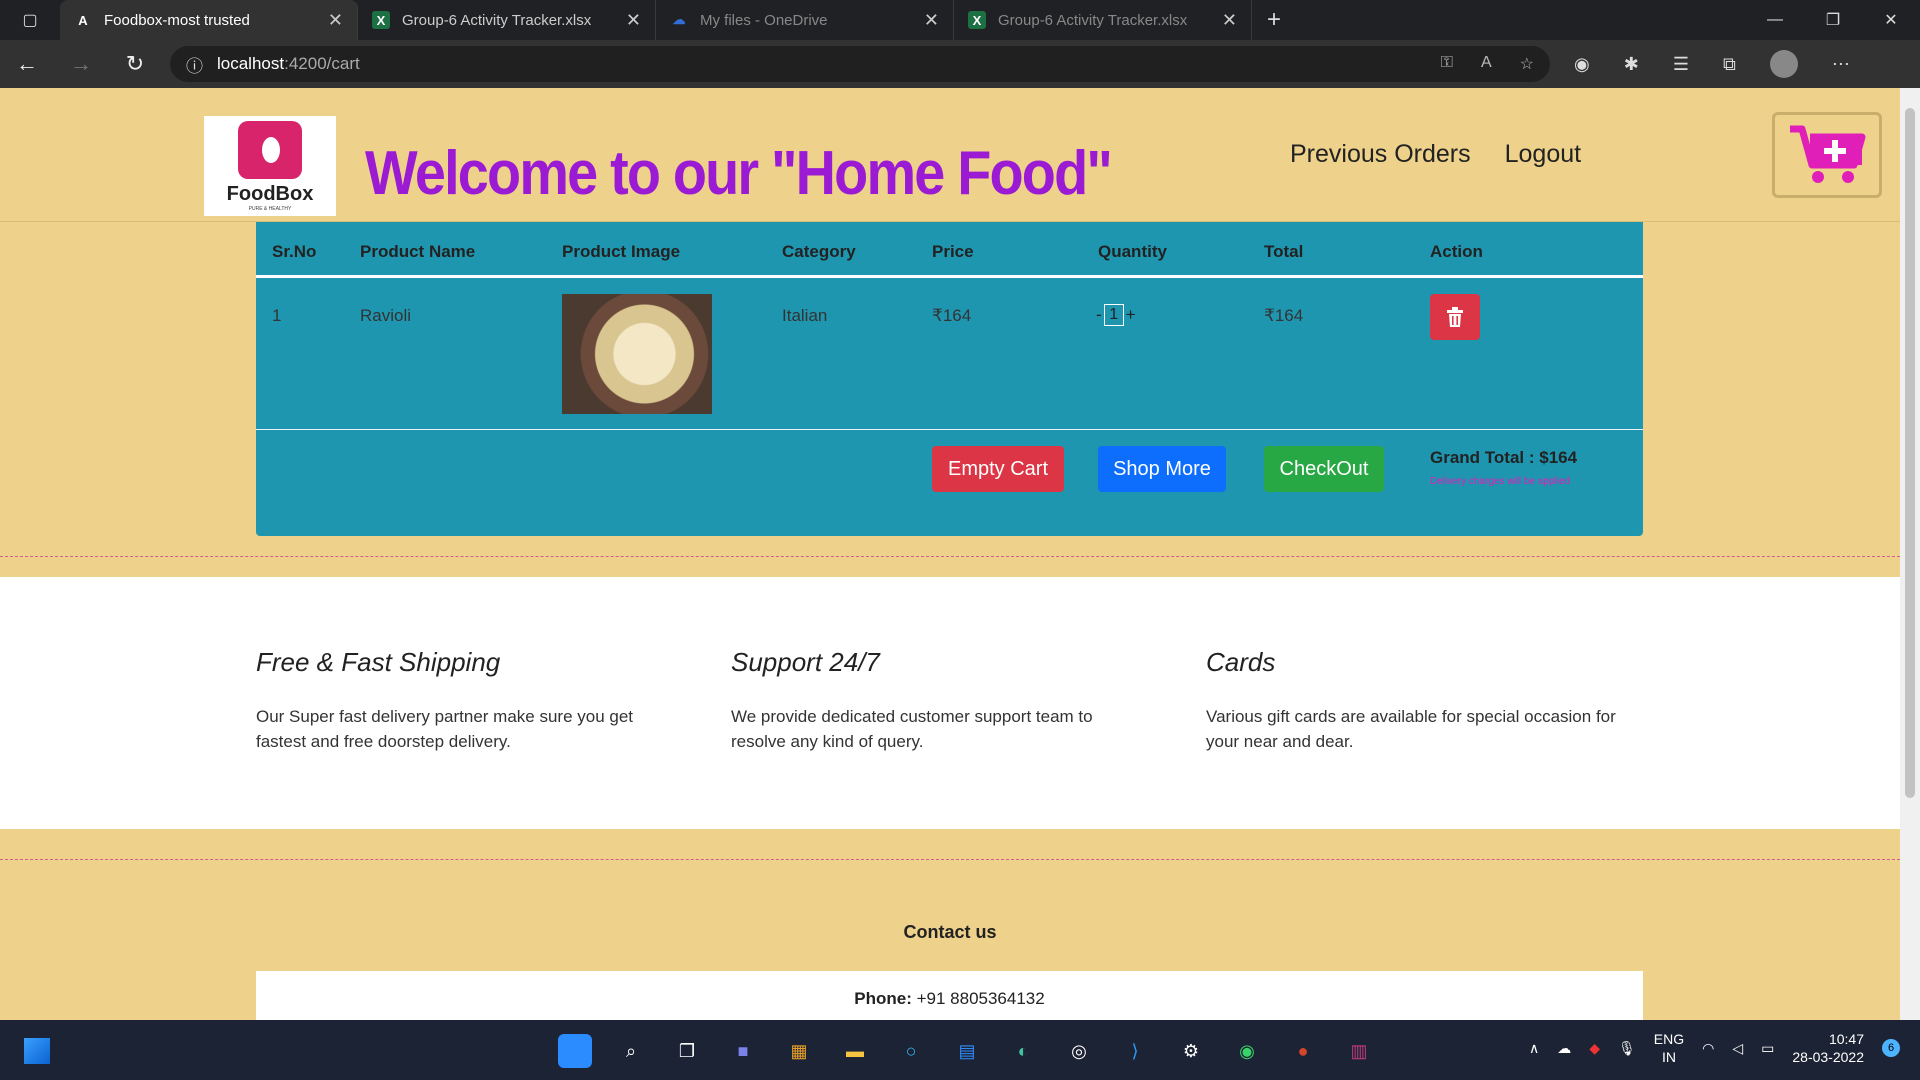 The width and height of the screenshot is (1920, 1080). Describe the element at coordinates (855, 1051) in the screenshot. I see `file-explorer-icon: ▬` at that location.